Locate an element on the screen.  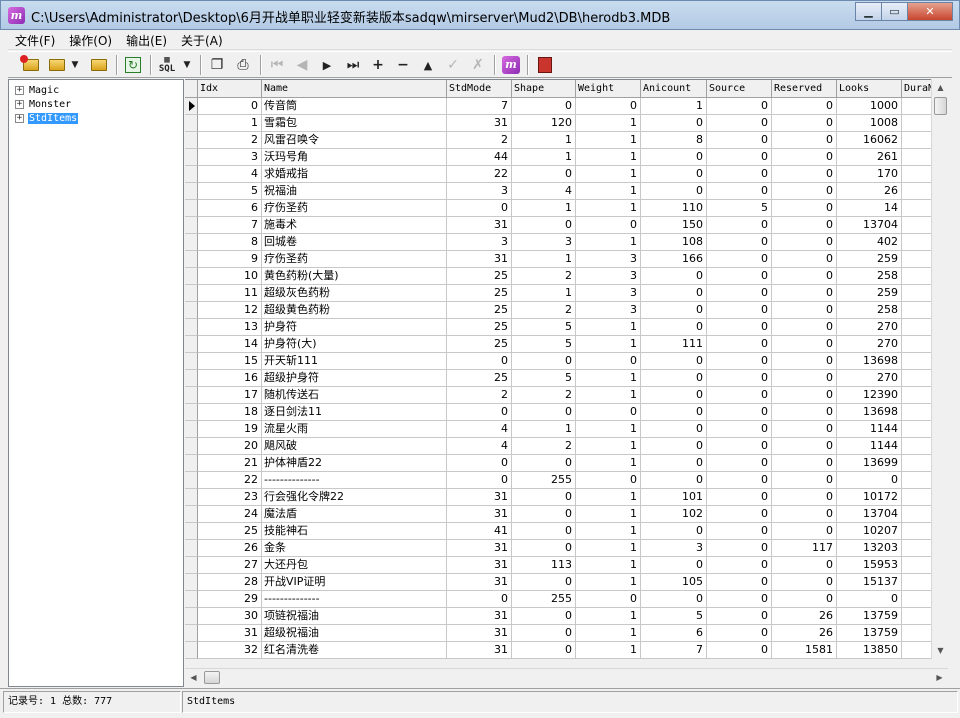
cell-weight: 0 is located at coordinates (608, 412).